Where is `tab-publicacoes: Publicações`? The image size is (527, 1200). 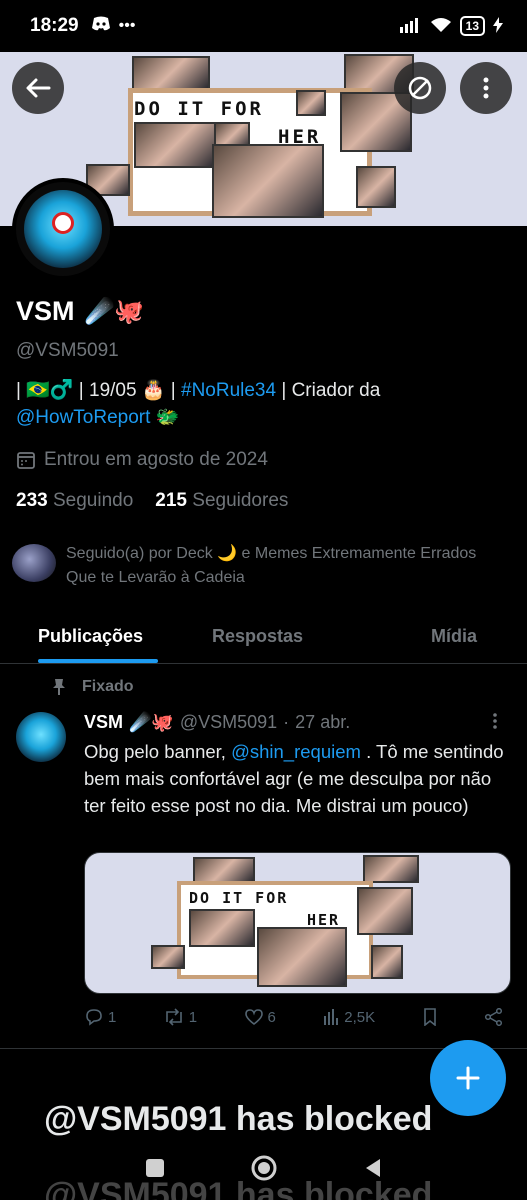
tab-publicacoes: Publicações is located at coordinates (92, 636).